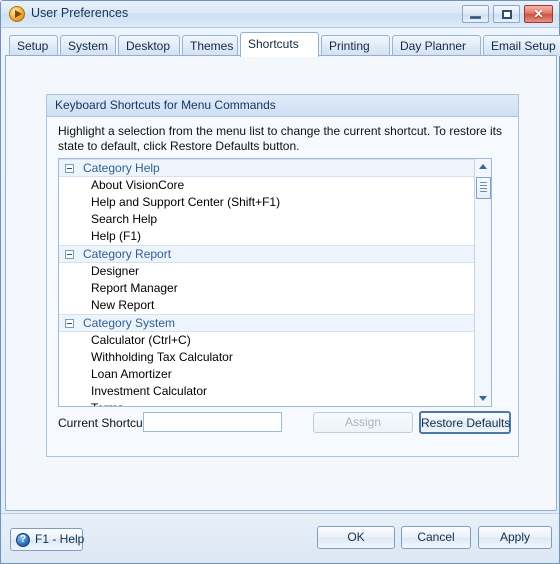  Describe the element at coordinates (267, 305) in the screenshot. I see `tree-item-row: New Report` at that location.